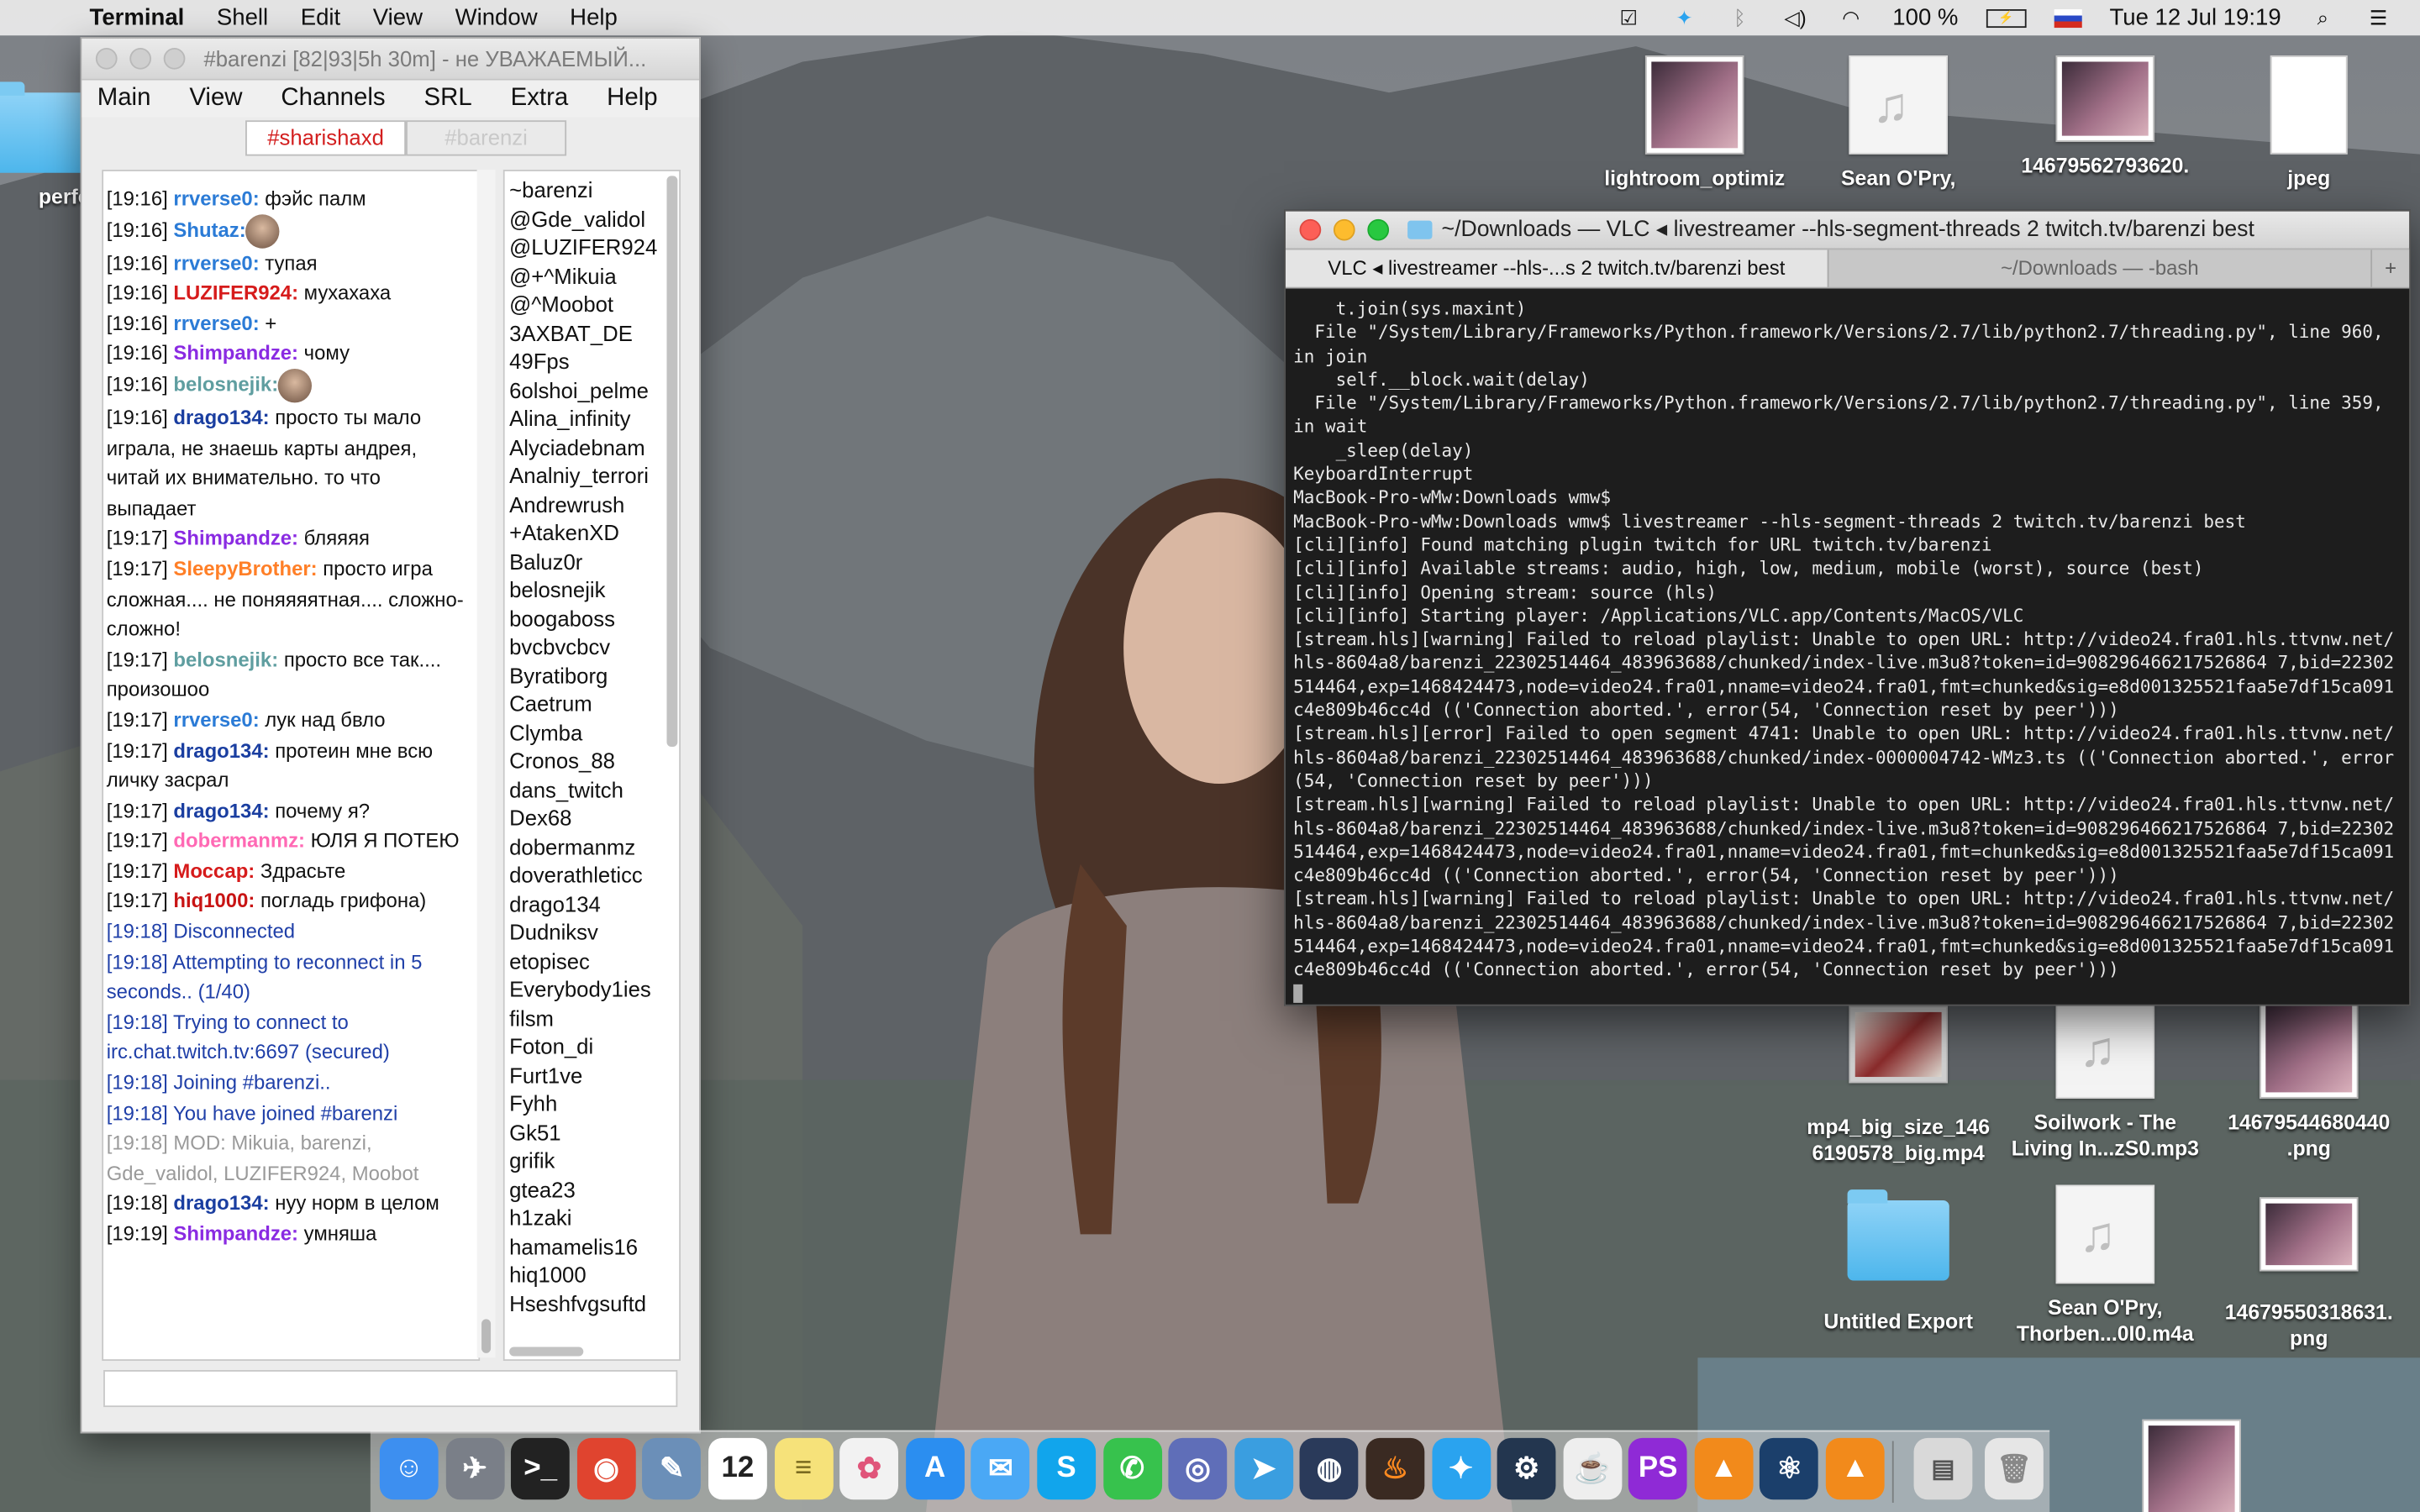 The image size is (2420, 1512). What do you see at coordinates (2006, 18) in the screenshot?
I see `battery-icon: ⚡` at bounding box center [2006, 18].